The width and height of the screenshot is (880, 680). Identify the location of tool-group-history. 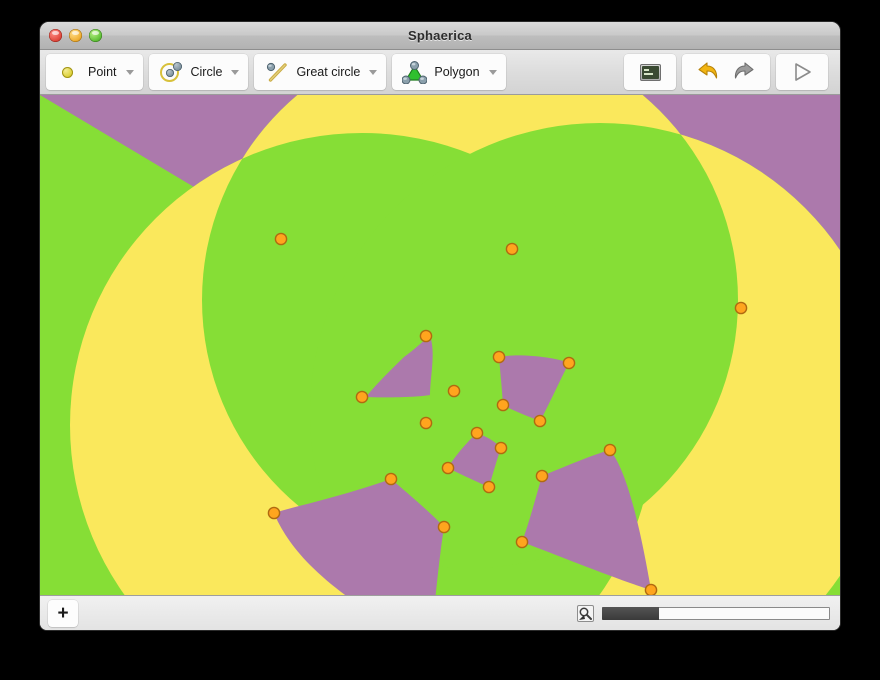
(726, 72).